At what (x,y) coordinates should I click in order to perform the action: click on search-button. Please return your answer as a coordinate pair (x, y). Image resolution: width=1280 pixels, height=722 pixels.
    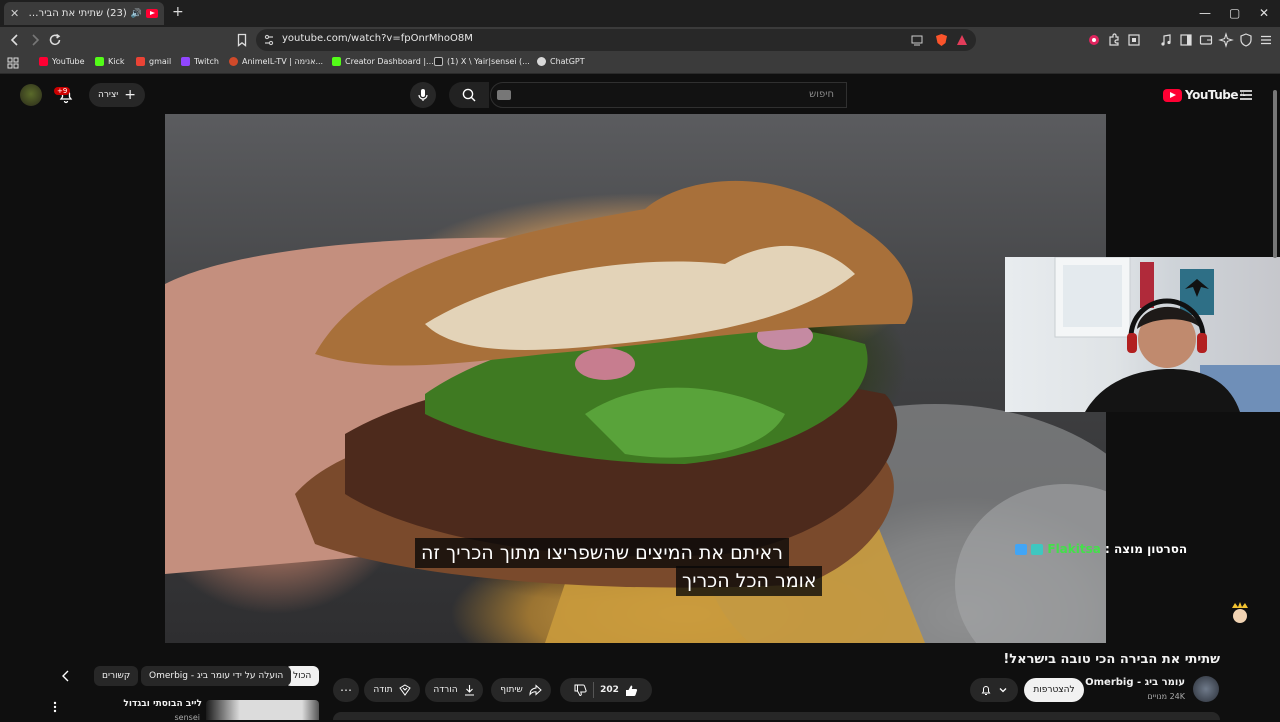
    Looking at the image, I should click on (469, 95).